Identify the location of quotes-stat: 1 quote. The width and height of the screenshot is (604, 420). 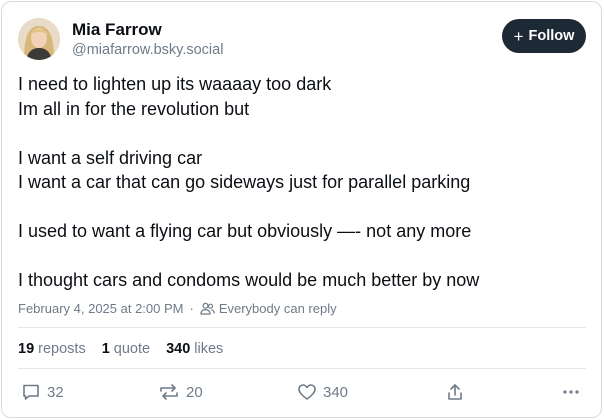
(126, 349).